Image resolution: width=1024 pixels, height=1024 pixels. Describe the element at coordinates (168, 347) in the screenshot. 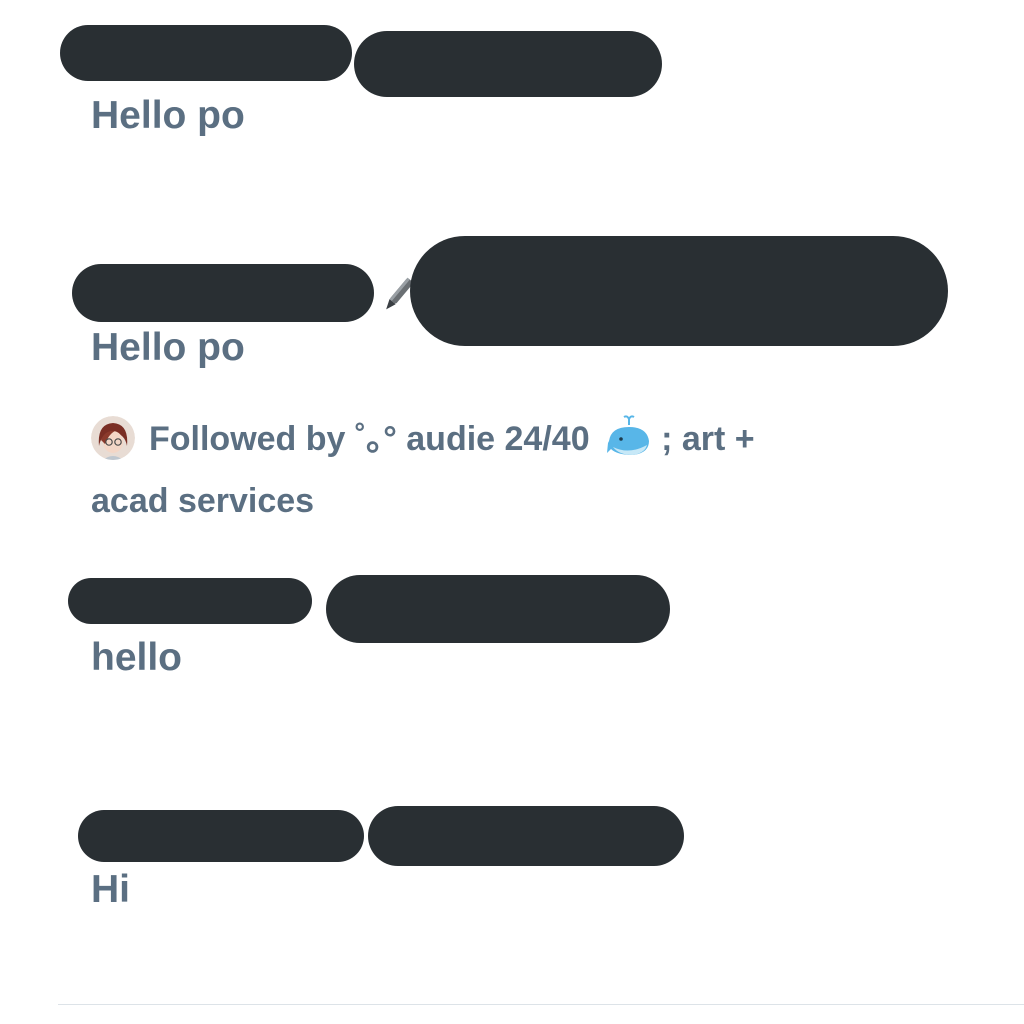

I see `message-preview-2: Hello po` at that location.